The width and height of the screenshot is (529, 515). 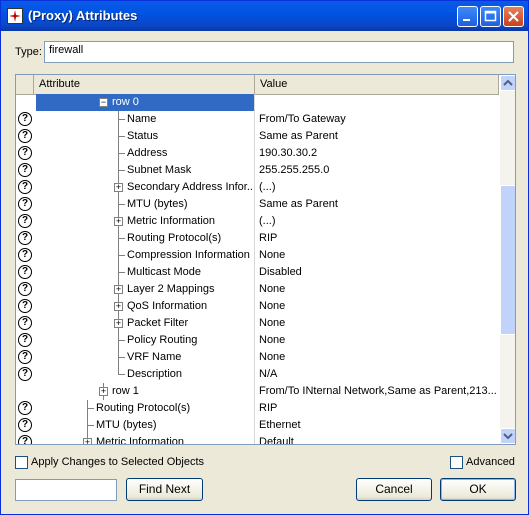 What do you see at coordinates (490, 462) in the screenshot?
I see `advanced-label: Advanced` at bounding box center [490, 462].